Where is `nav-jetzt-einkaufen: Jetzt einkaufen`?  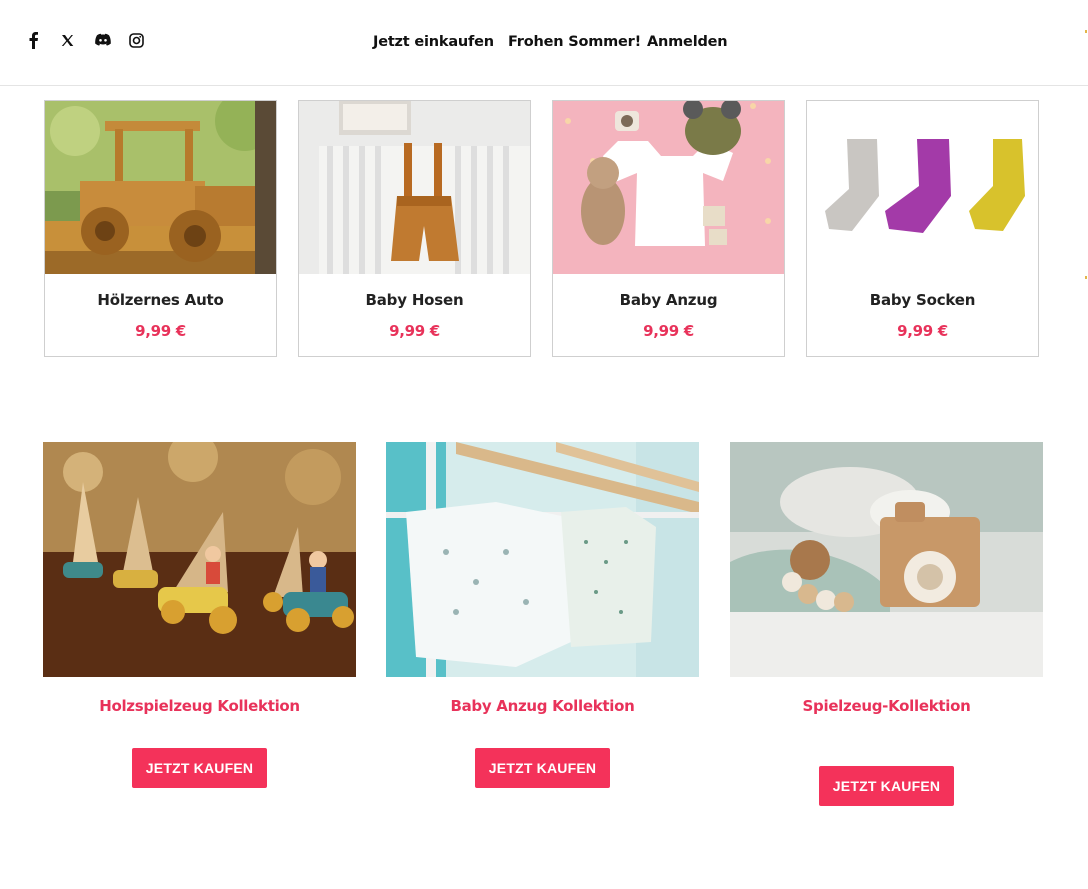
nav-jetzt-einkaufen: Jetzt einkaufen is located at coordinates (440, 42).